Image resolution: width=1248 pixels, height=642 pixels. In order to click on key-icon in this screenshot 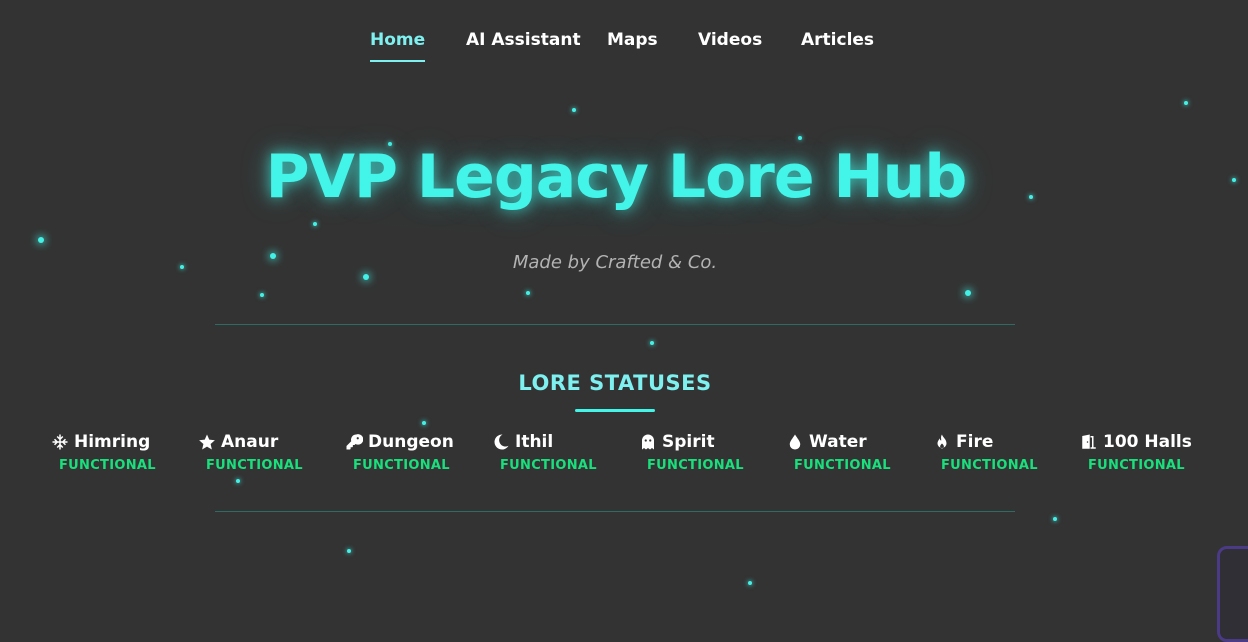, I will do `click(354, 442)`.